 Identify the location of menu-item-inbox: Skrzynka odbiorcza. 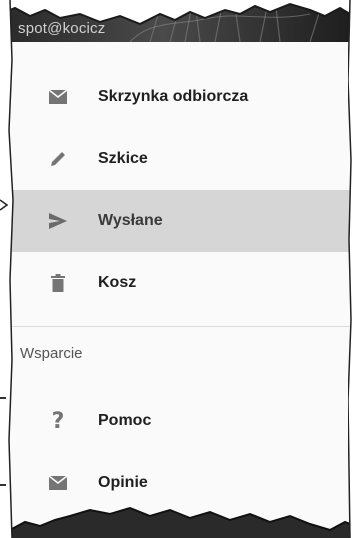
(180, 97).